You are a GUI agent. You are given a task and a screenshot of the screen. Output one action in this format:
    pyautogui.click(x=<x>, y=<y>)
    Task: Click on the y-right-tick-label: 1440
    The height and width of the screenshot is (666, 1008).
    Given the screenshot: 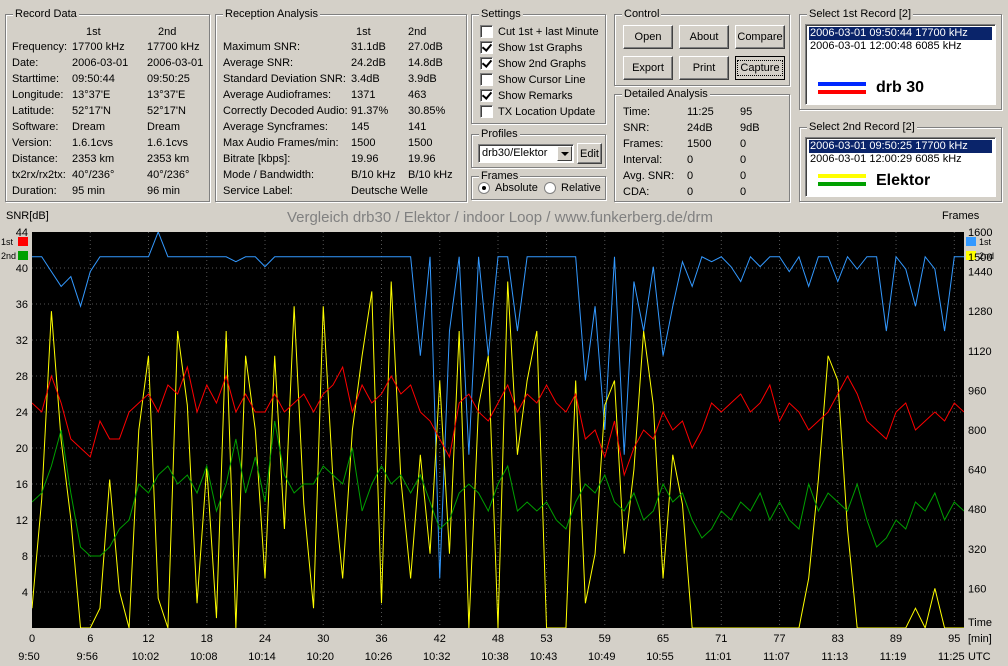 What is the action you would take?
    pyautogui.click(x=980, y=273)
    